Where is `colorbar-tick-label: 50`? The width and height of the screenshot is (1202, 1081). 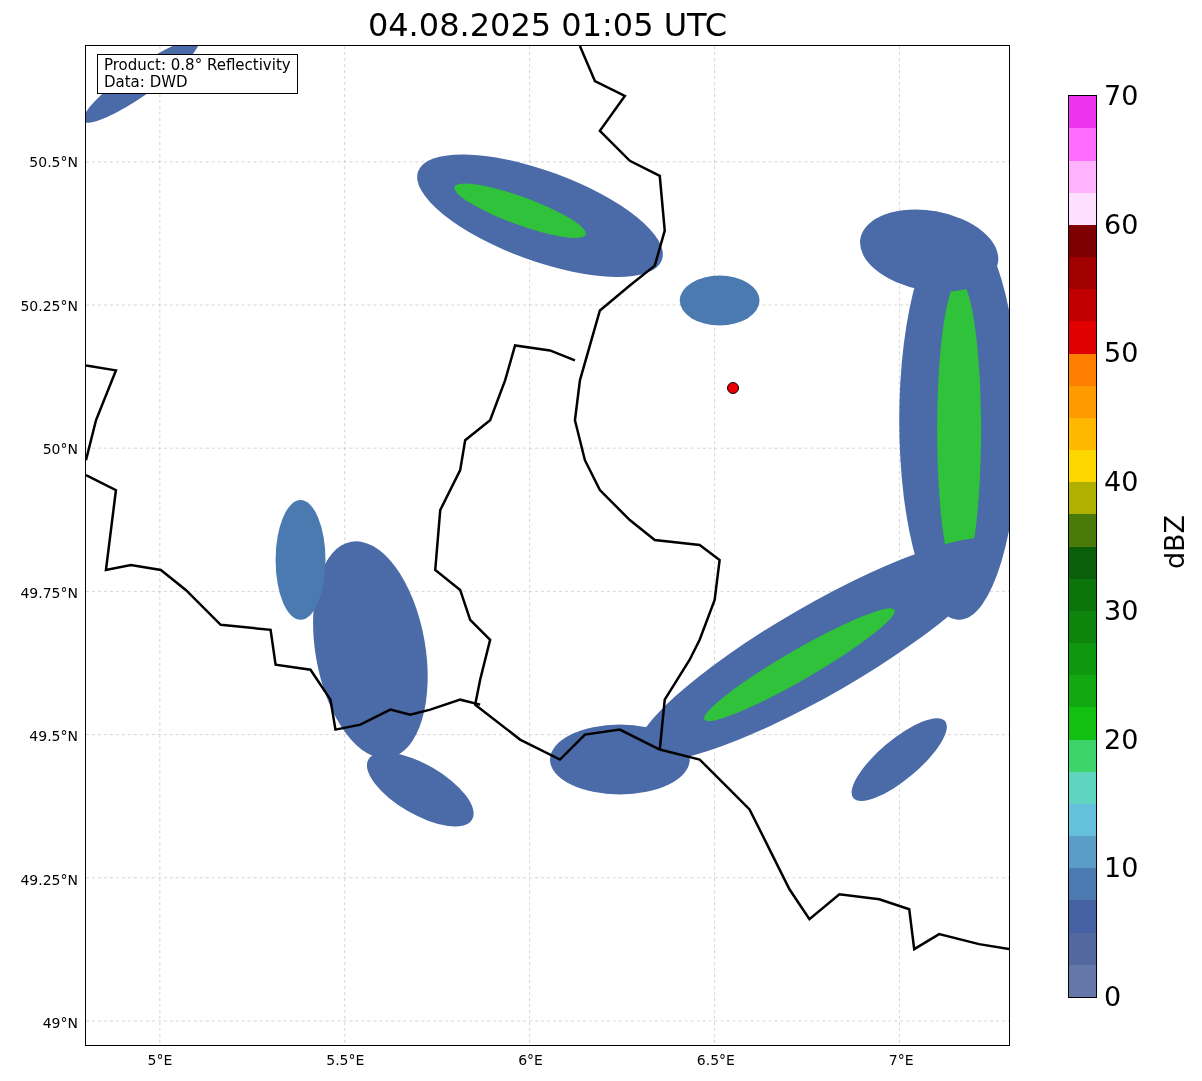
colorbar-tick-label: 50 is located at coordinates (1121, 353).